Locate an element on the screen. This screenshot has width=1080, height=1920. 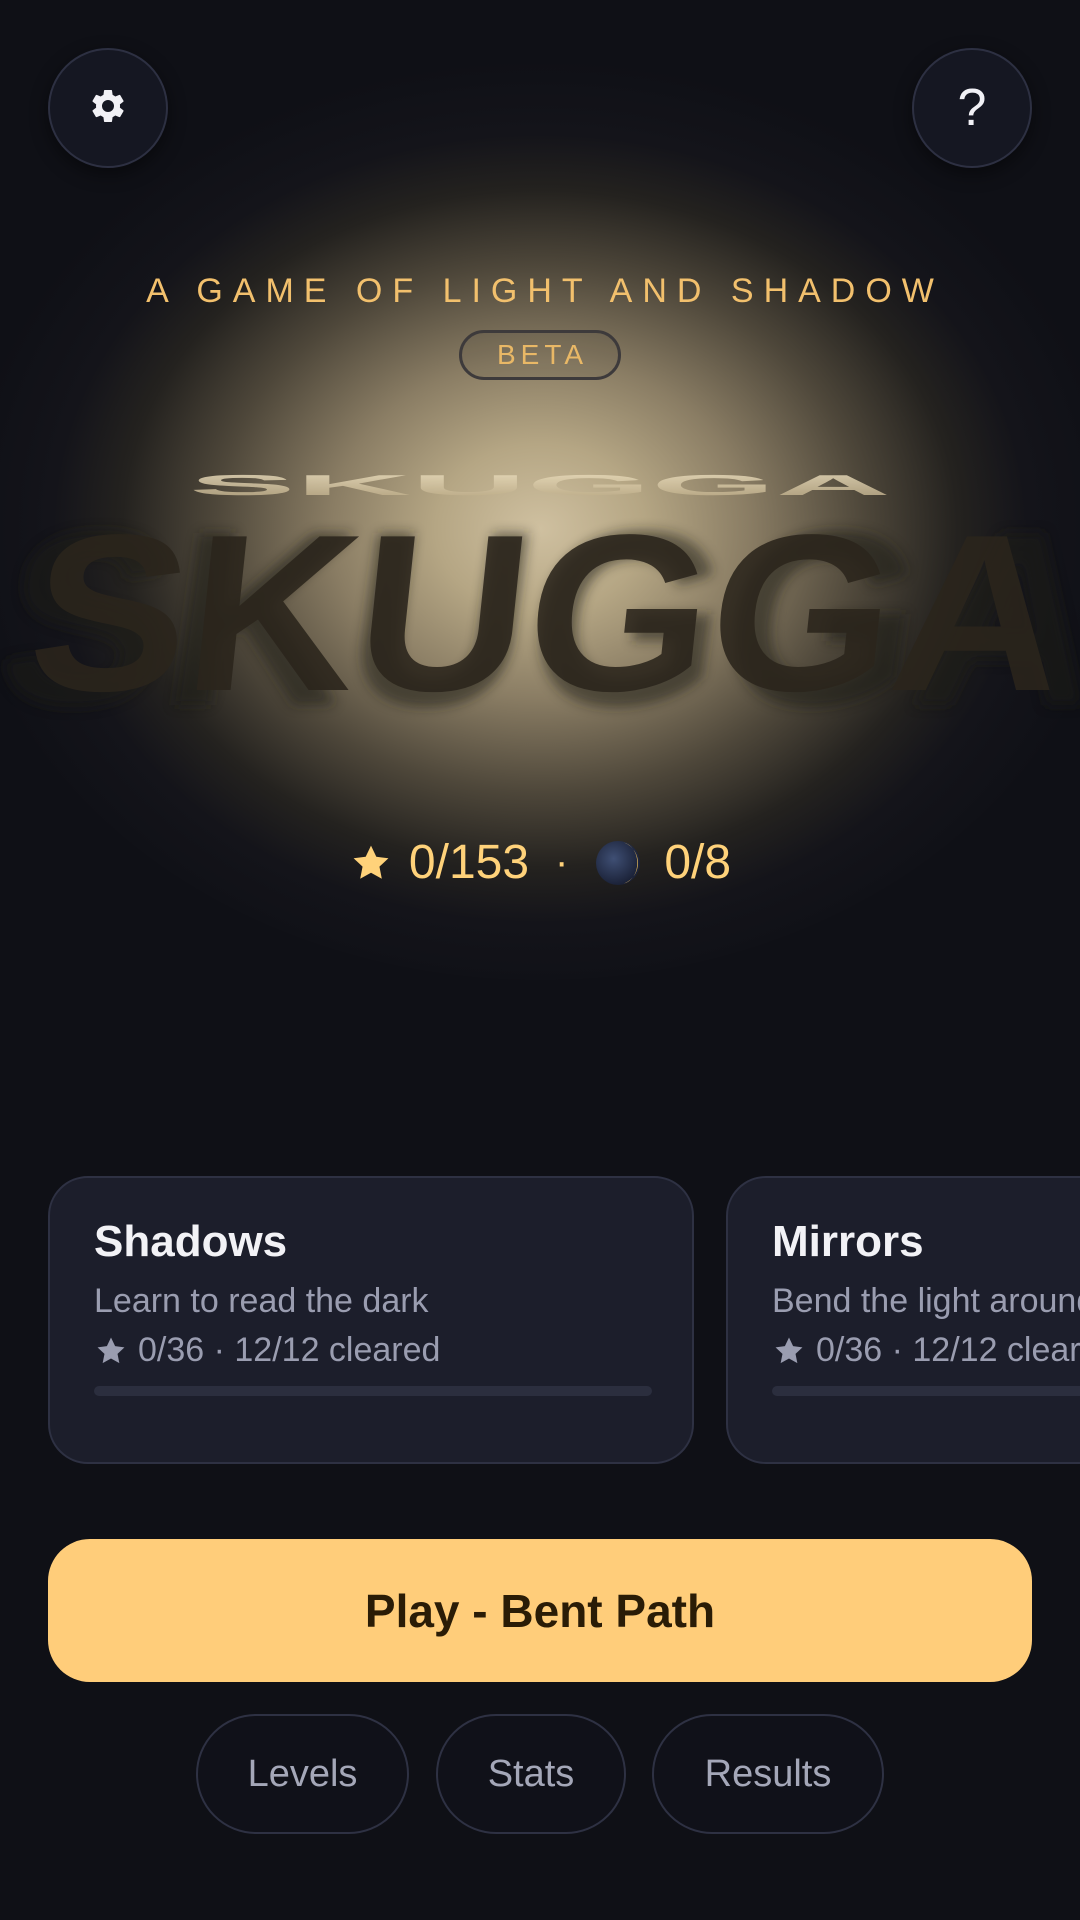
levels-button: Levels is located at coordinates (302, 1774).